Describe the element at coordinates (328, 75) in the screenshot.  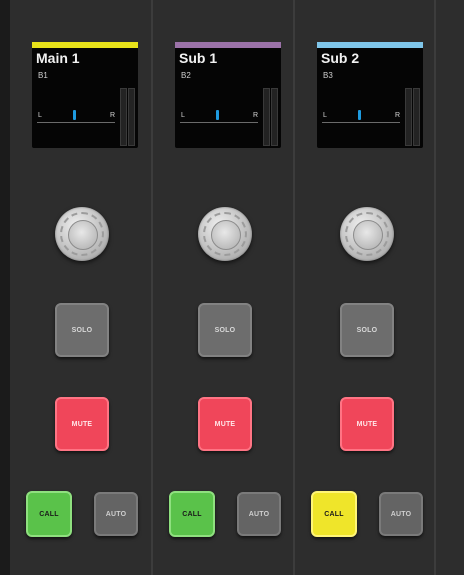
I see `channel-bus: B3` at that location.